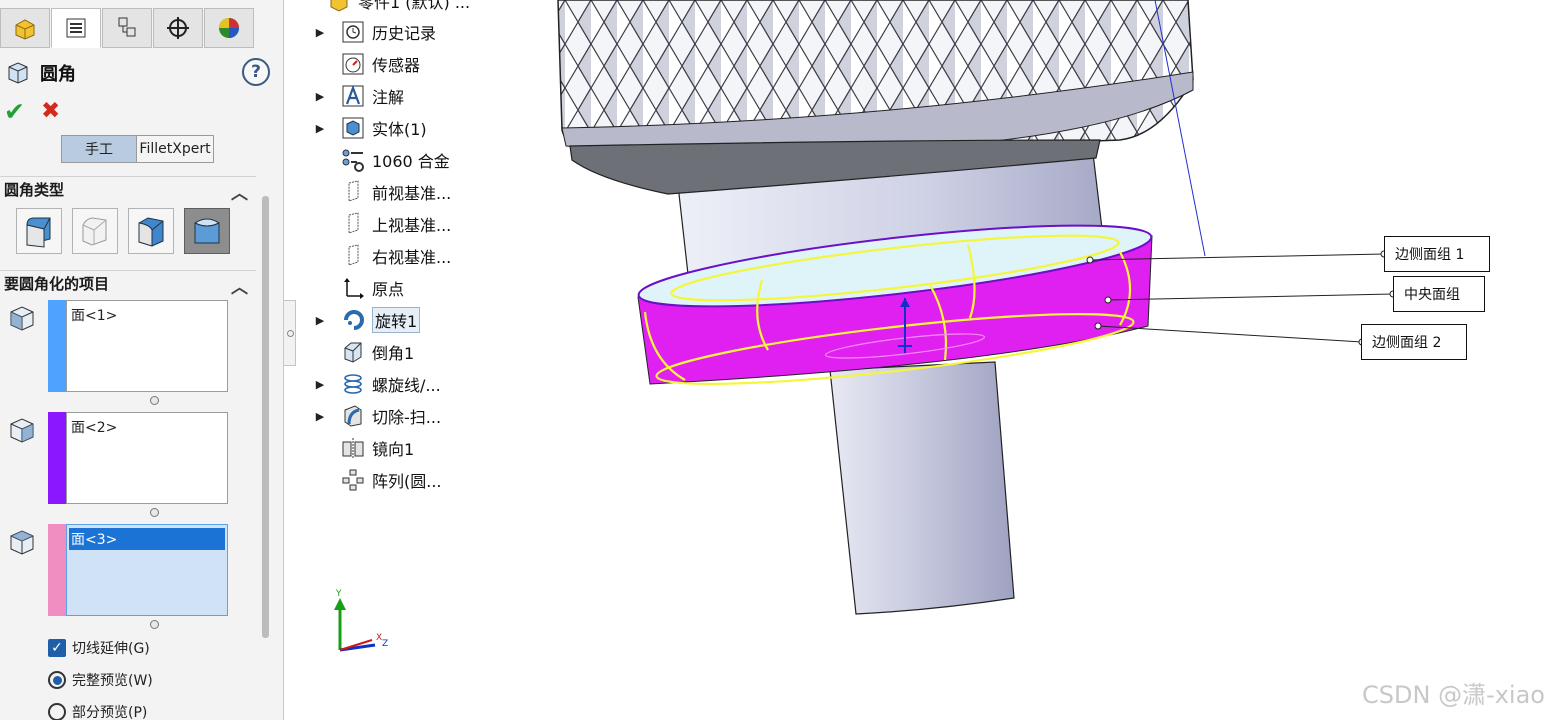 This screenshot has width=1551, height=720. I want to click on full-round-fillet-icon, so click(207, 231).